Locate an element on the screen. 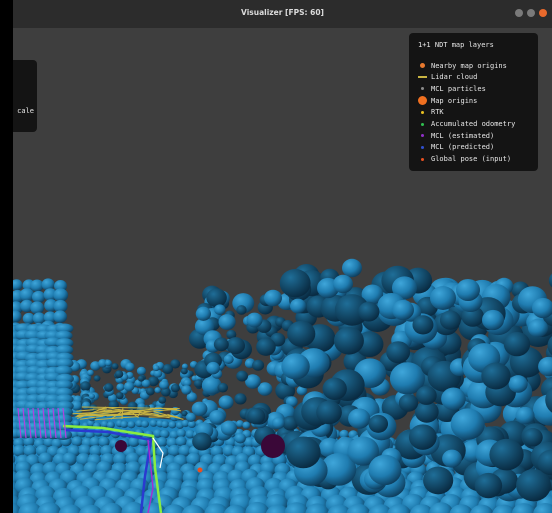 The width and height of the screenshot is (552, 513). legend-item: RTK is located at coordinates (429, 112).